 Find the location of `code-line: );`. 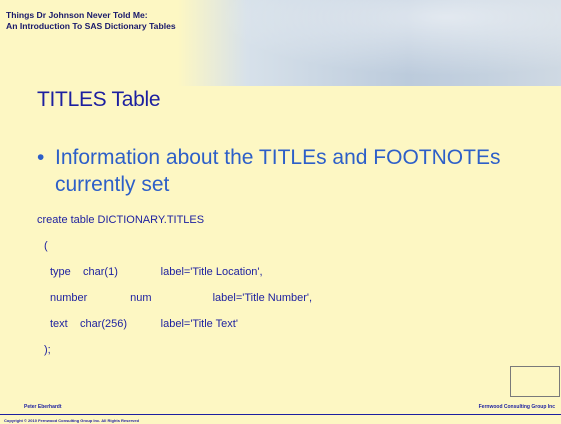

code-line: ); is located at coordinates (47, 350).